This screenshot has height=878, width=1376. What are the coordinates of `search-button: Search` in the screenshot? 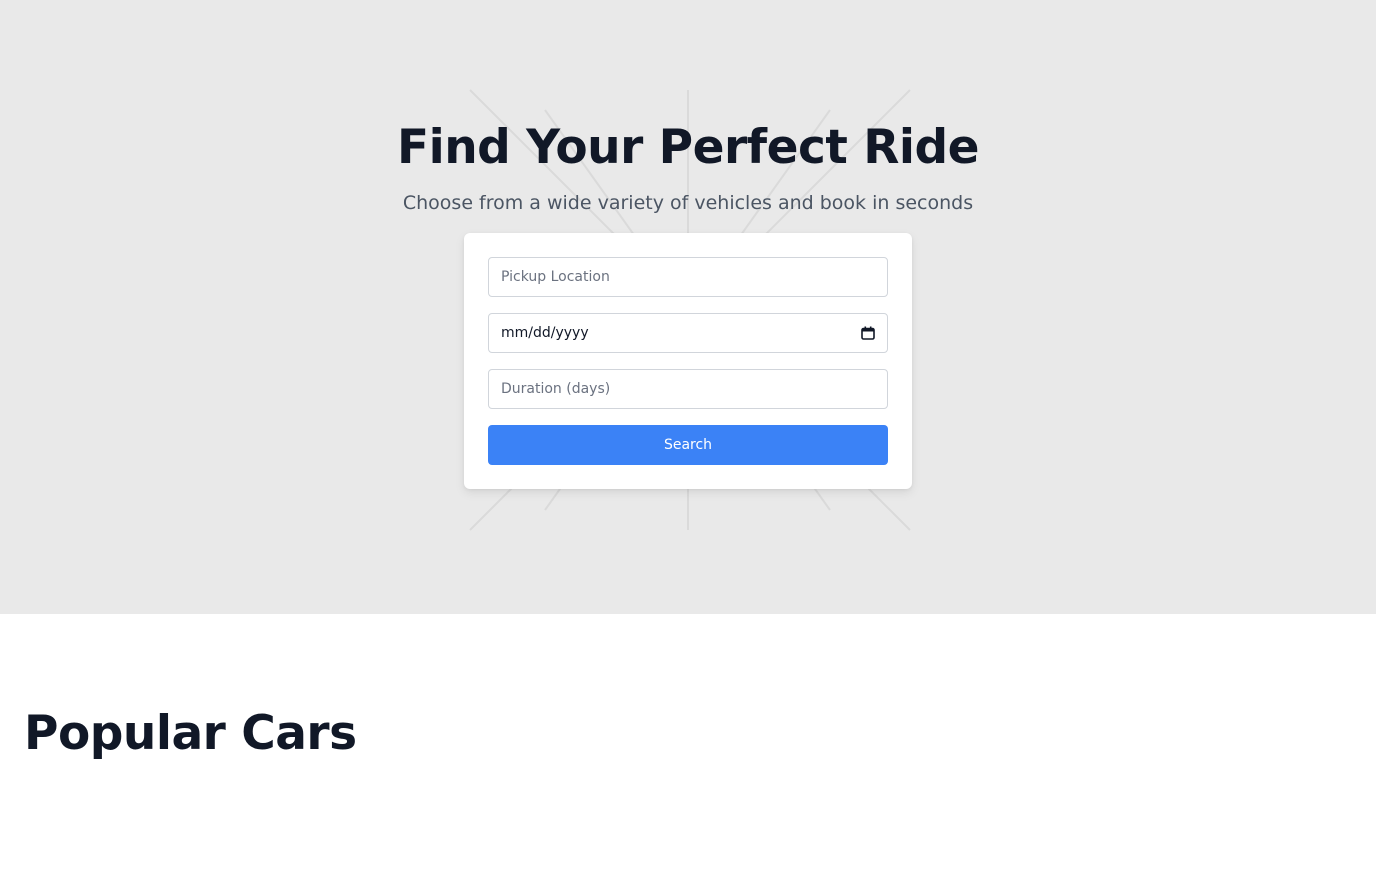 It's located at (688, 445).